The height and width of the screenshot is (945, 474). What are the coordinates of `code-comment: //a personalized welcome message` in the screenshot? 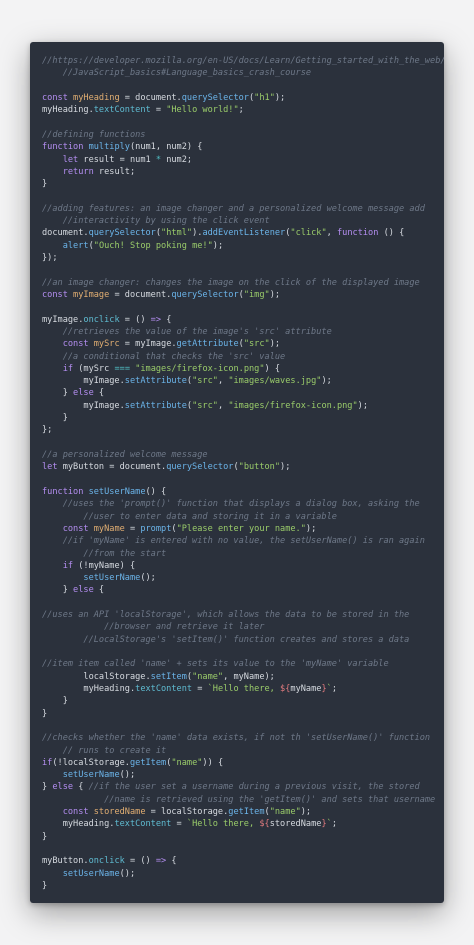 It's located at (125, 455).